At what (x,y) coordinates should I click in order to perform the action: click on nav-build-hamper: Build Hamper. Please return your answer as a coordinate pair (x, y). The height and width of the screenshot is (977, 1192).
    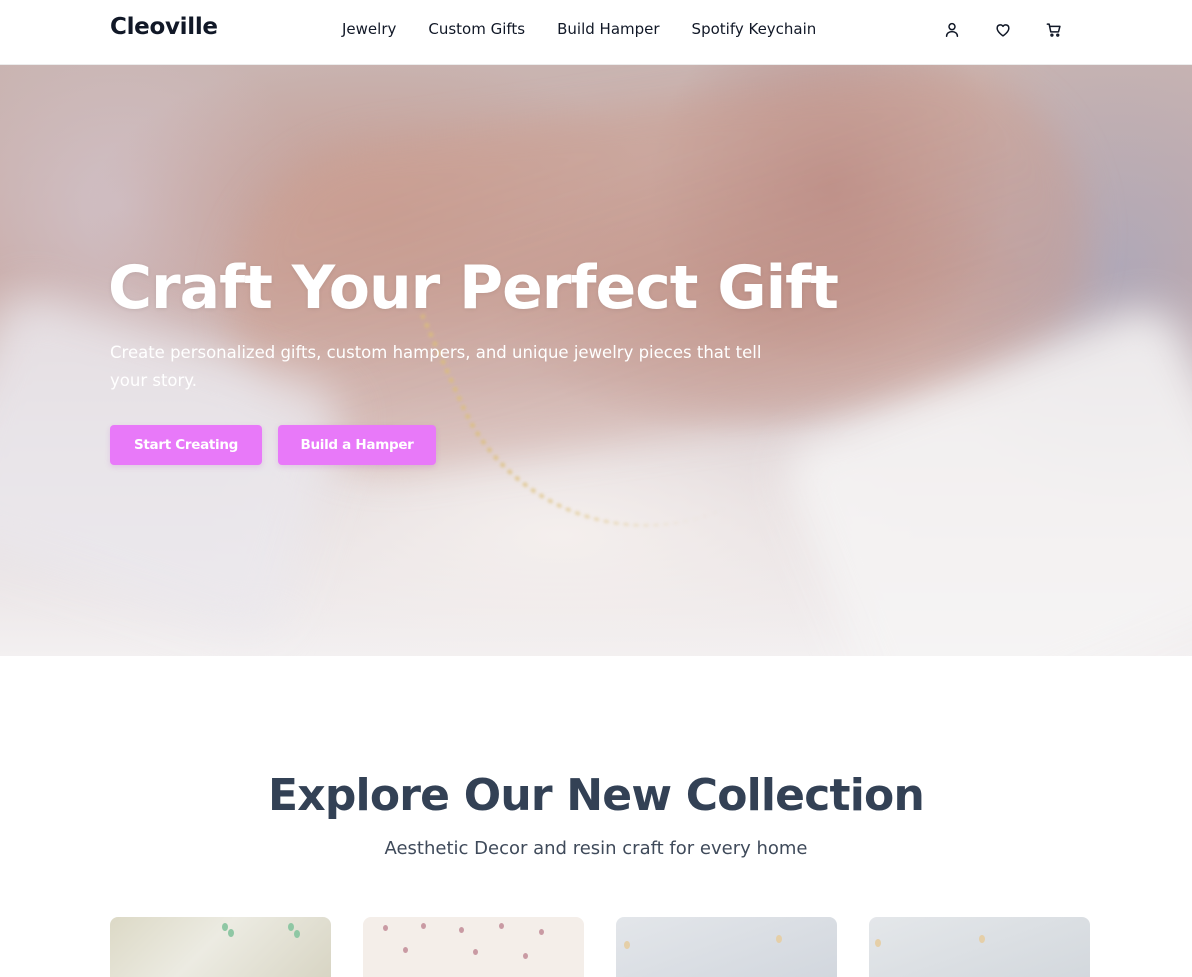
    Looking at the image, I should click on (608, 29).